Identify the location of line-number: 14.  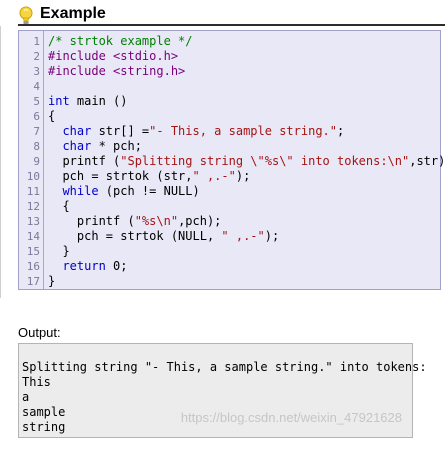
(33, 236).